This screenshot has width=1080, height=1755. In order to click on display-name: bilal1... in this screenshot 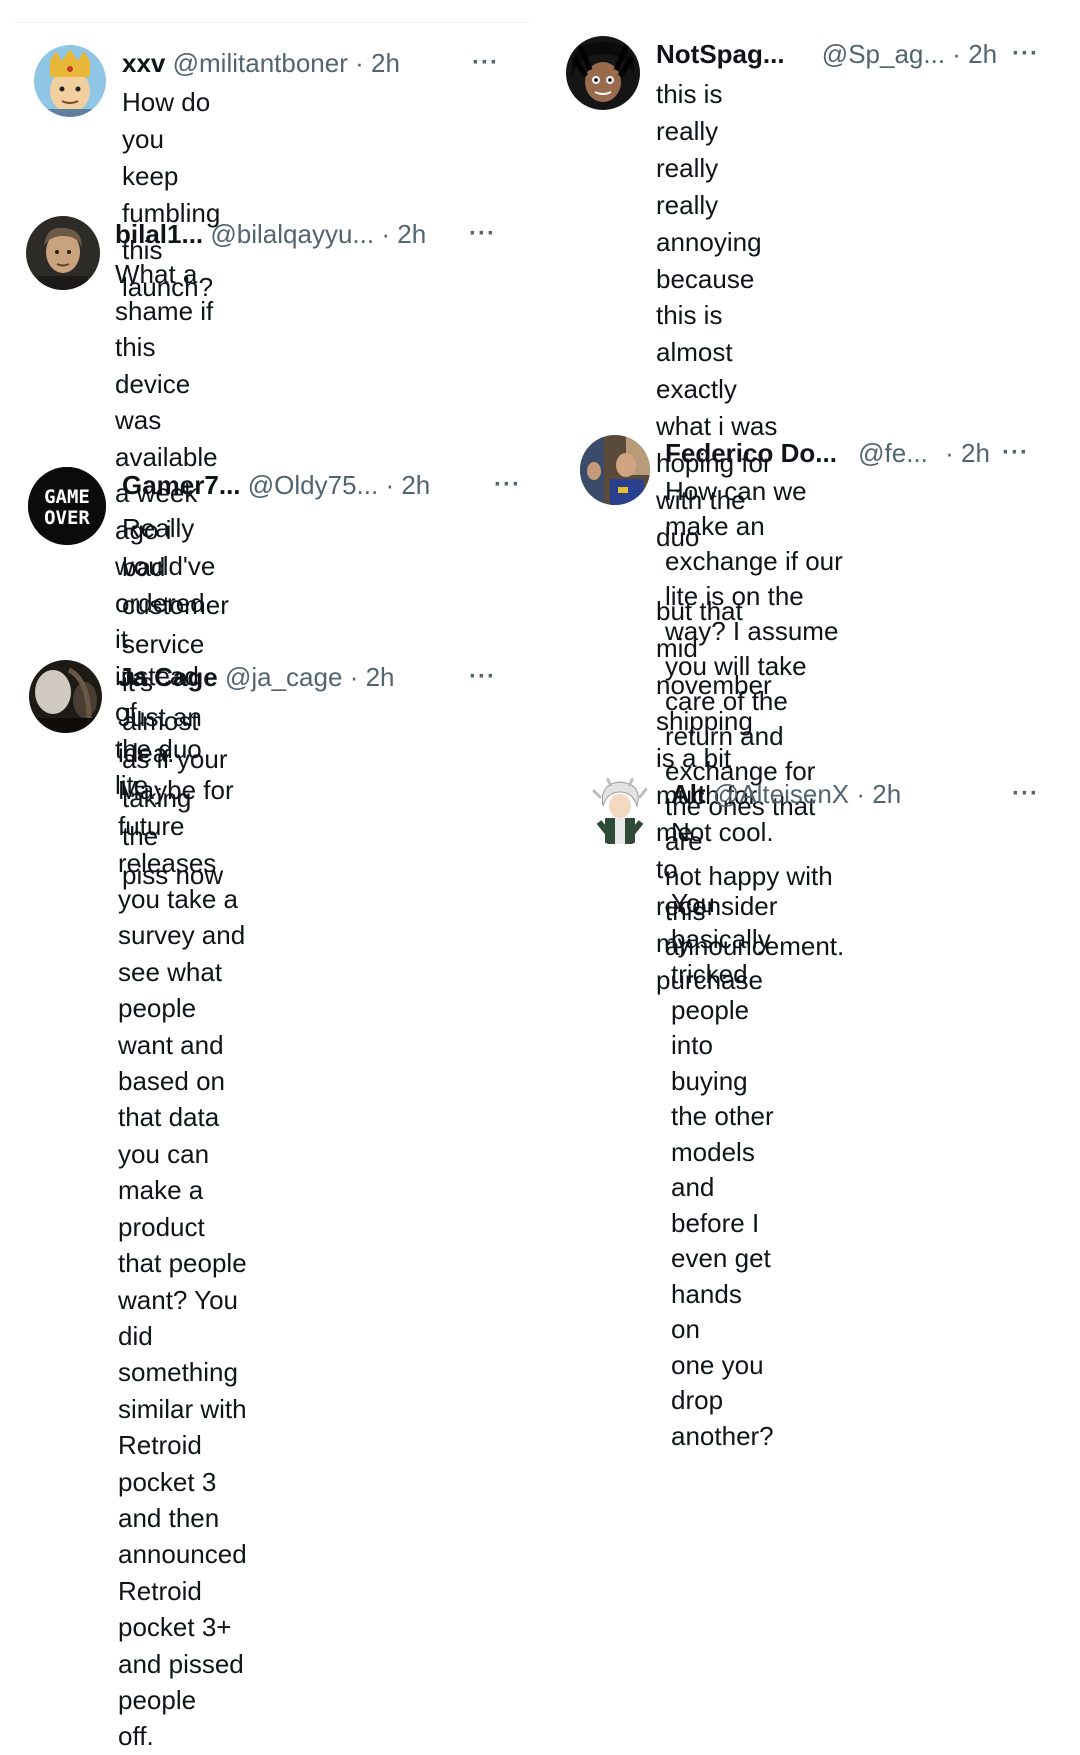, I will do `click(159, 234)`.